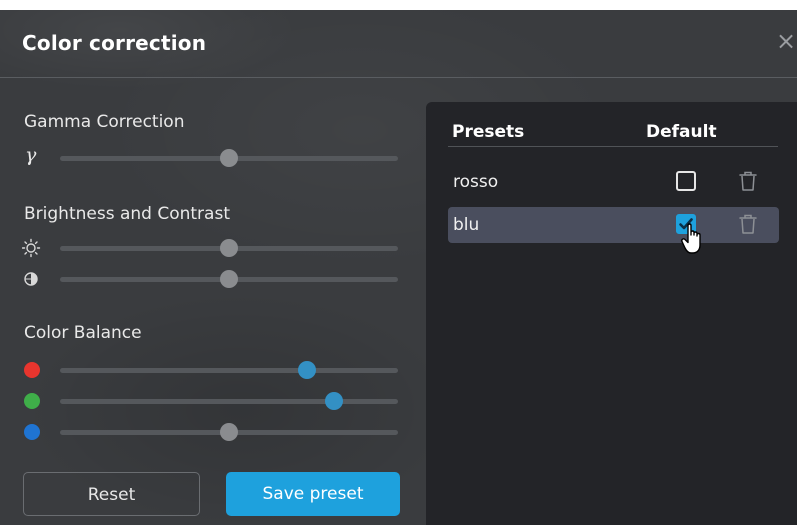 This screenshot has height=525, width=797. What do you see at coordinates (210, 279) in the screenshot?
I see `contrast-slider` at bounding box center [210, 279].